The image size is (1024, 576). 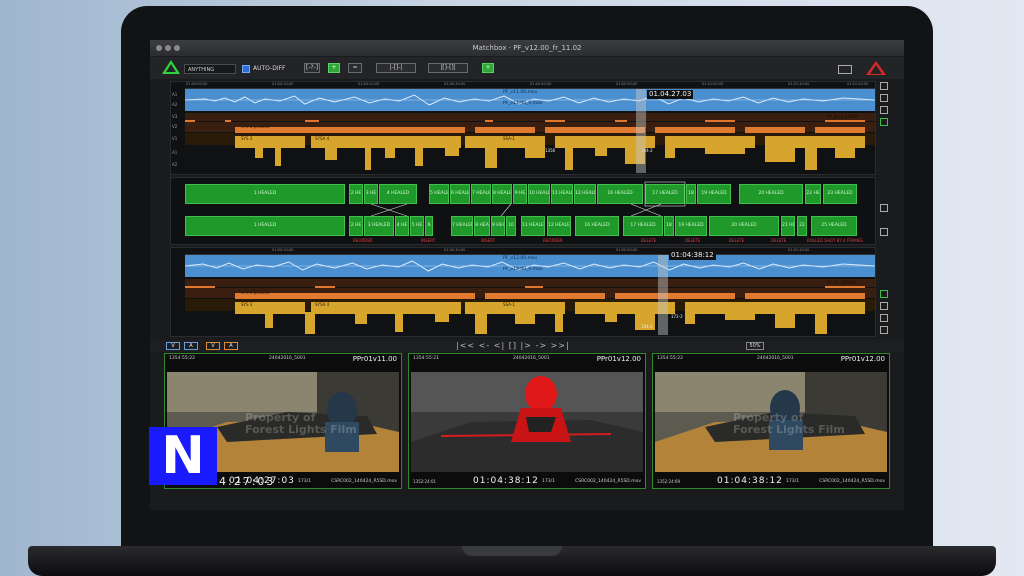 I want to click on shot-clip: 9 HEA, so click(x=498, y=226).